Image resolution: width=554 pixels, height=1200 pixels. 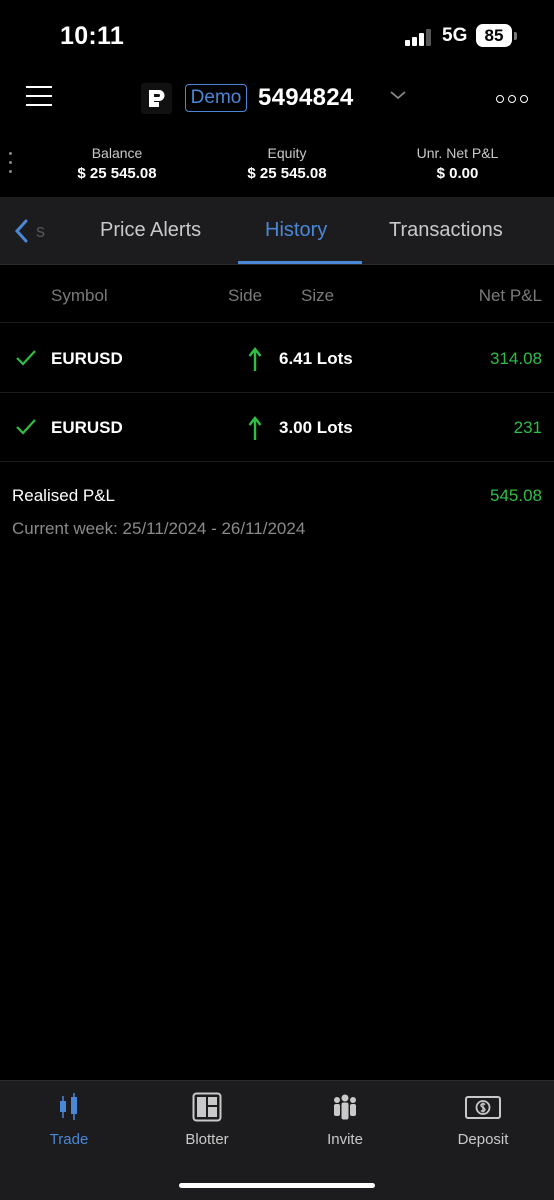 I want to click on home-indicator, so click(x=277, y=1185).